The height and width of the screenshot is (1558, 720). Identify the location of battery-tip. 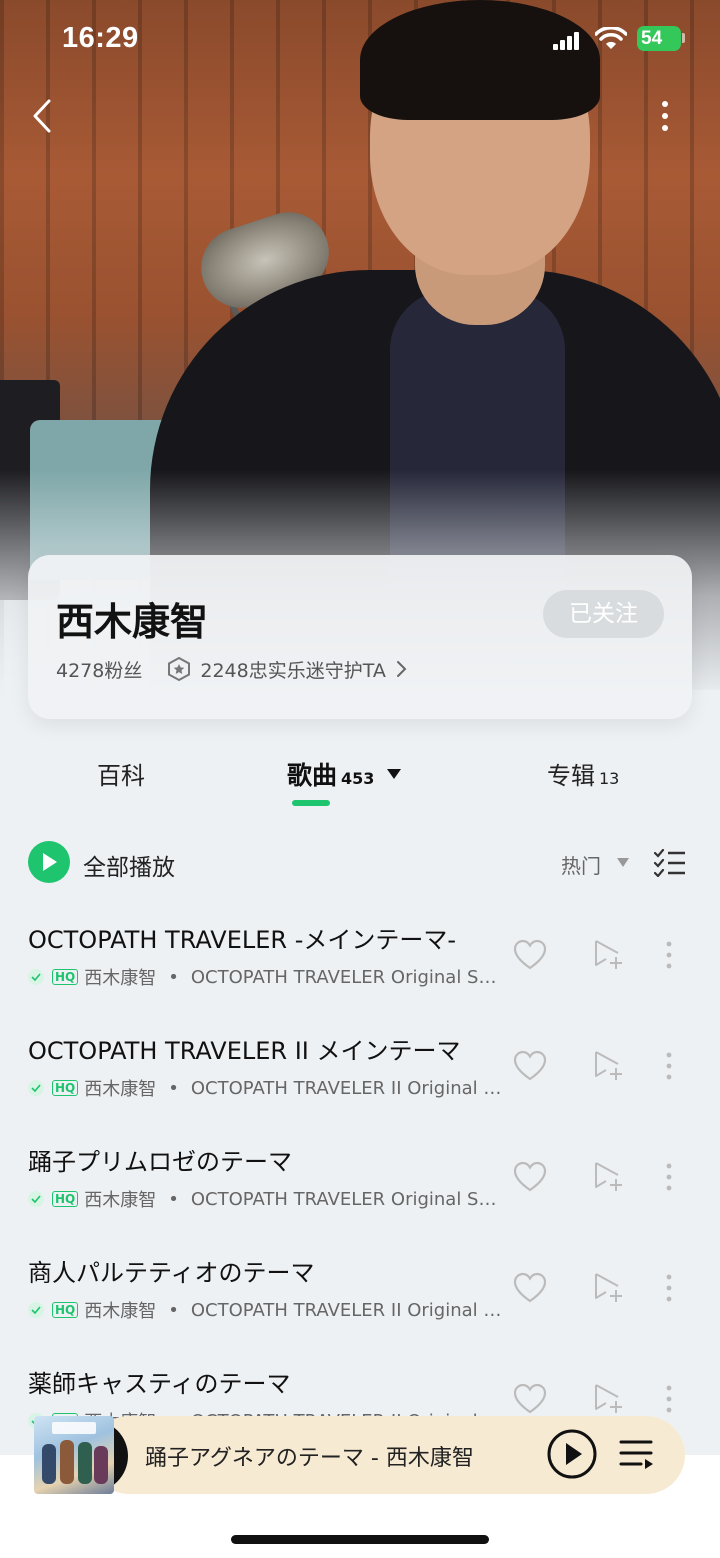
(683, 38).